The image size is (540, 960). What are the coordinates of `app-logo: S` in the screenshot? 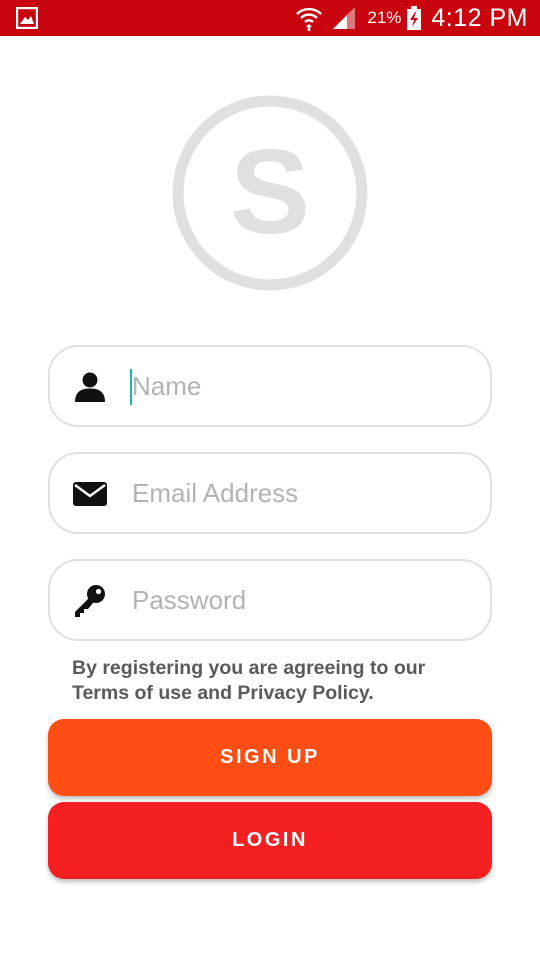 It's located at (270, 193).